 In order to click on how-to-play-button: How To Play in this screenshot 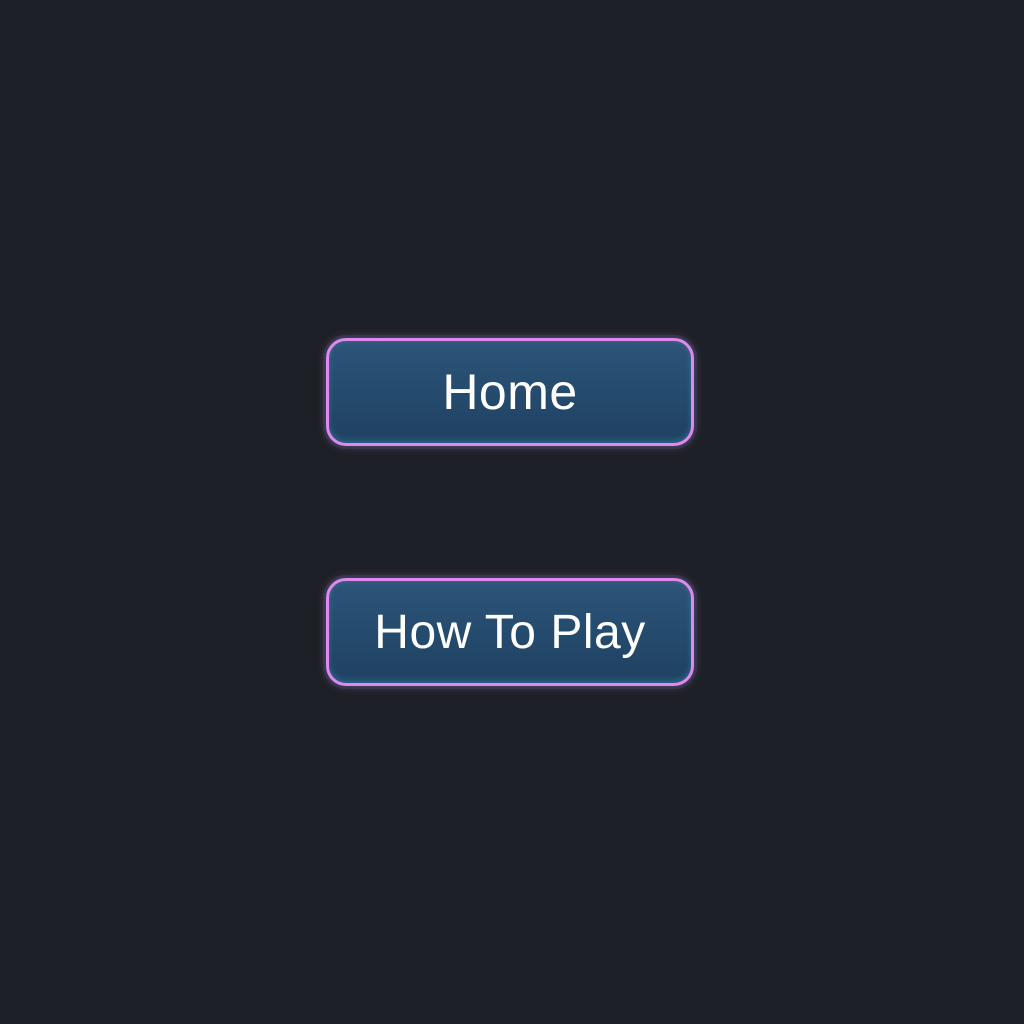, I will do `click(510, 632)`.